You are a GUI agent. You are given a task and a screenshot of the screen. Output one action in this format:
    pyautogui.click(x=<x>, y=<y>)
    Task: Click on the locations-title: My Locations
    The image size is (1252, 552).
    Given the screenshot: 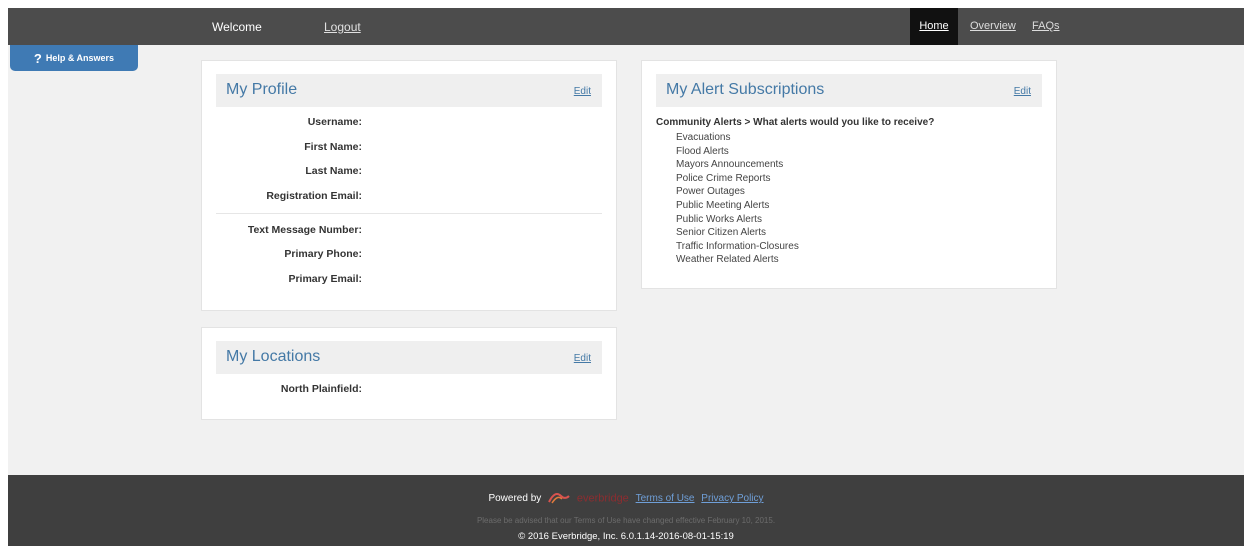 What is the action you would take?
    pyautogui.click(x=273, y=356)
    